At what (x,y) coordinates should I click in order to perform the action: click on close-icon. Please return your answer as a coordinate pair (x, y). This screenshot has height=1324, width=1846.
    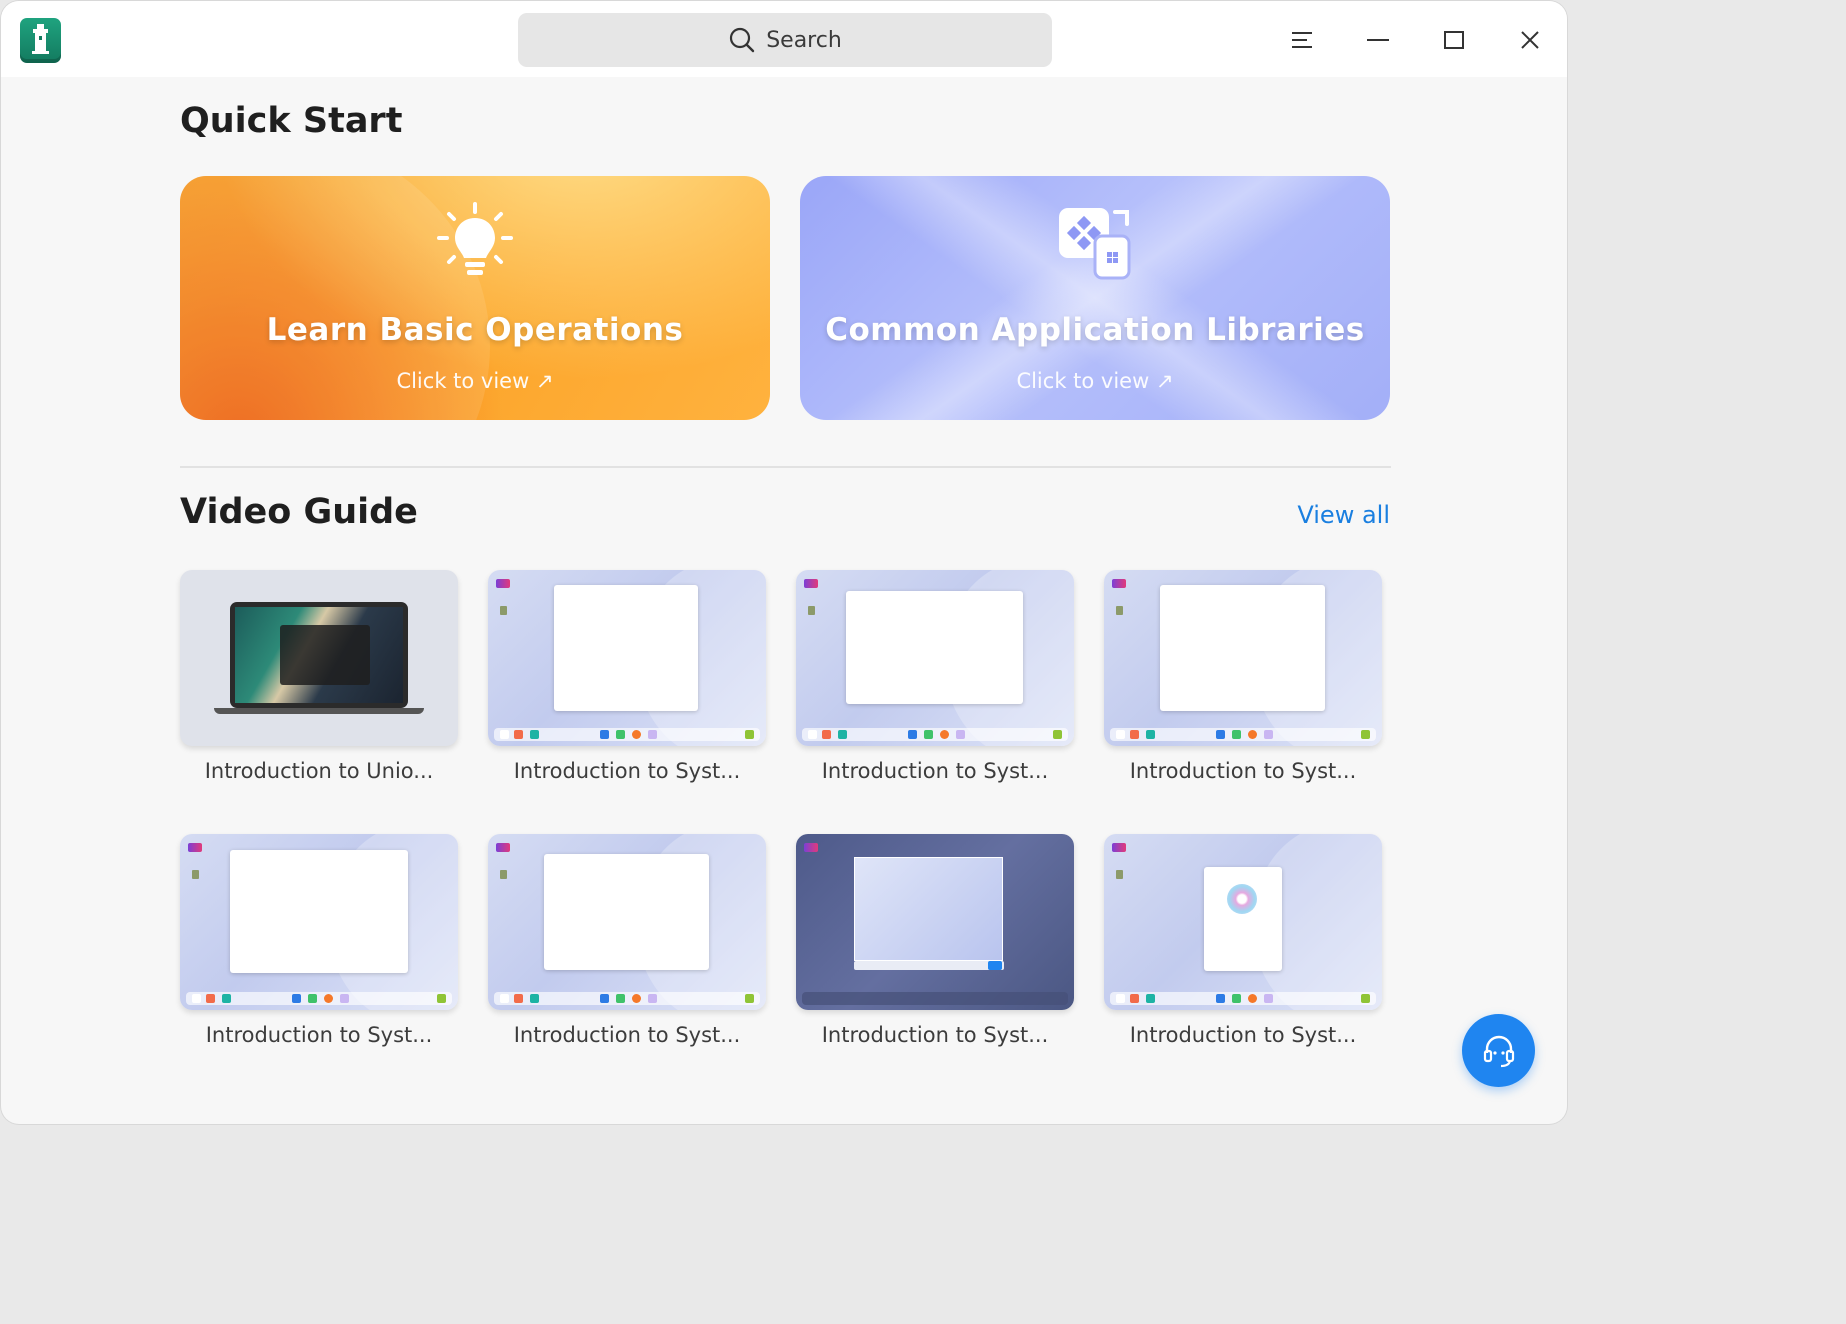
    Looking at the image, I should click on (1530, 40).